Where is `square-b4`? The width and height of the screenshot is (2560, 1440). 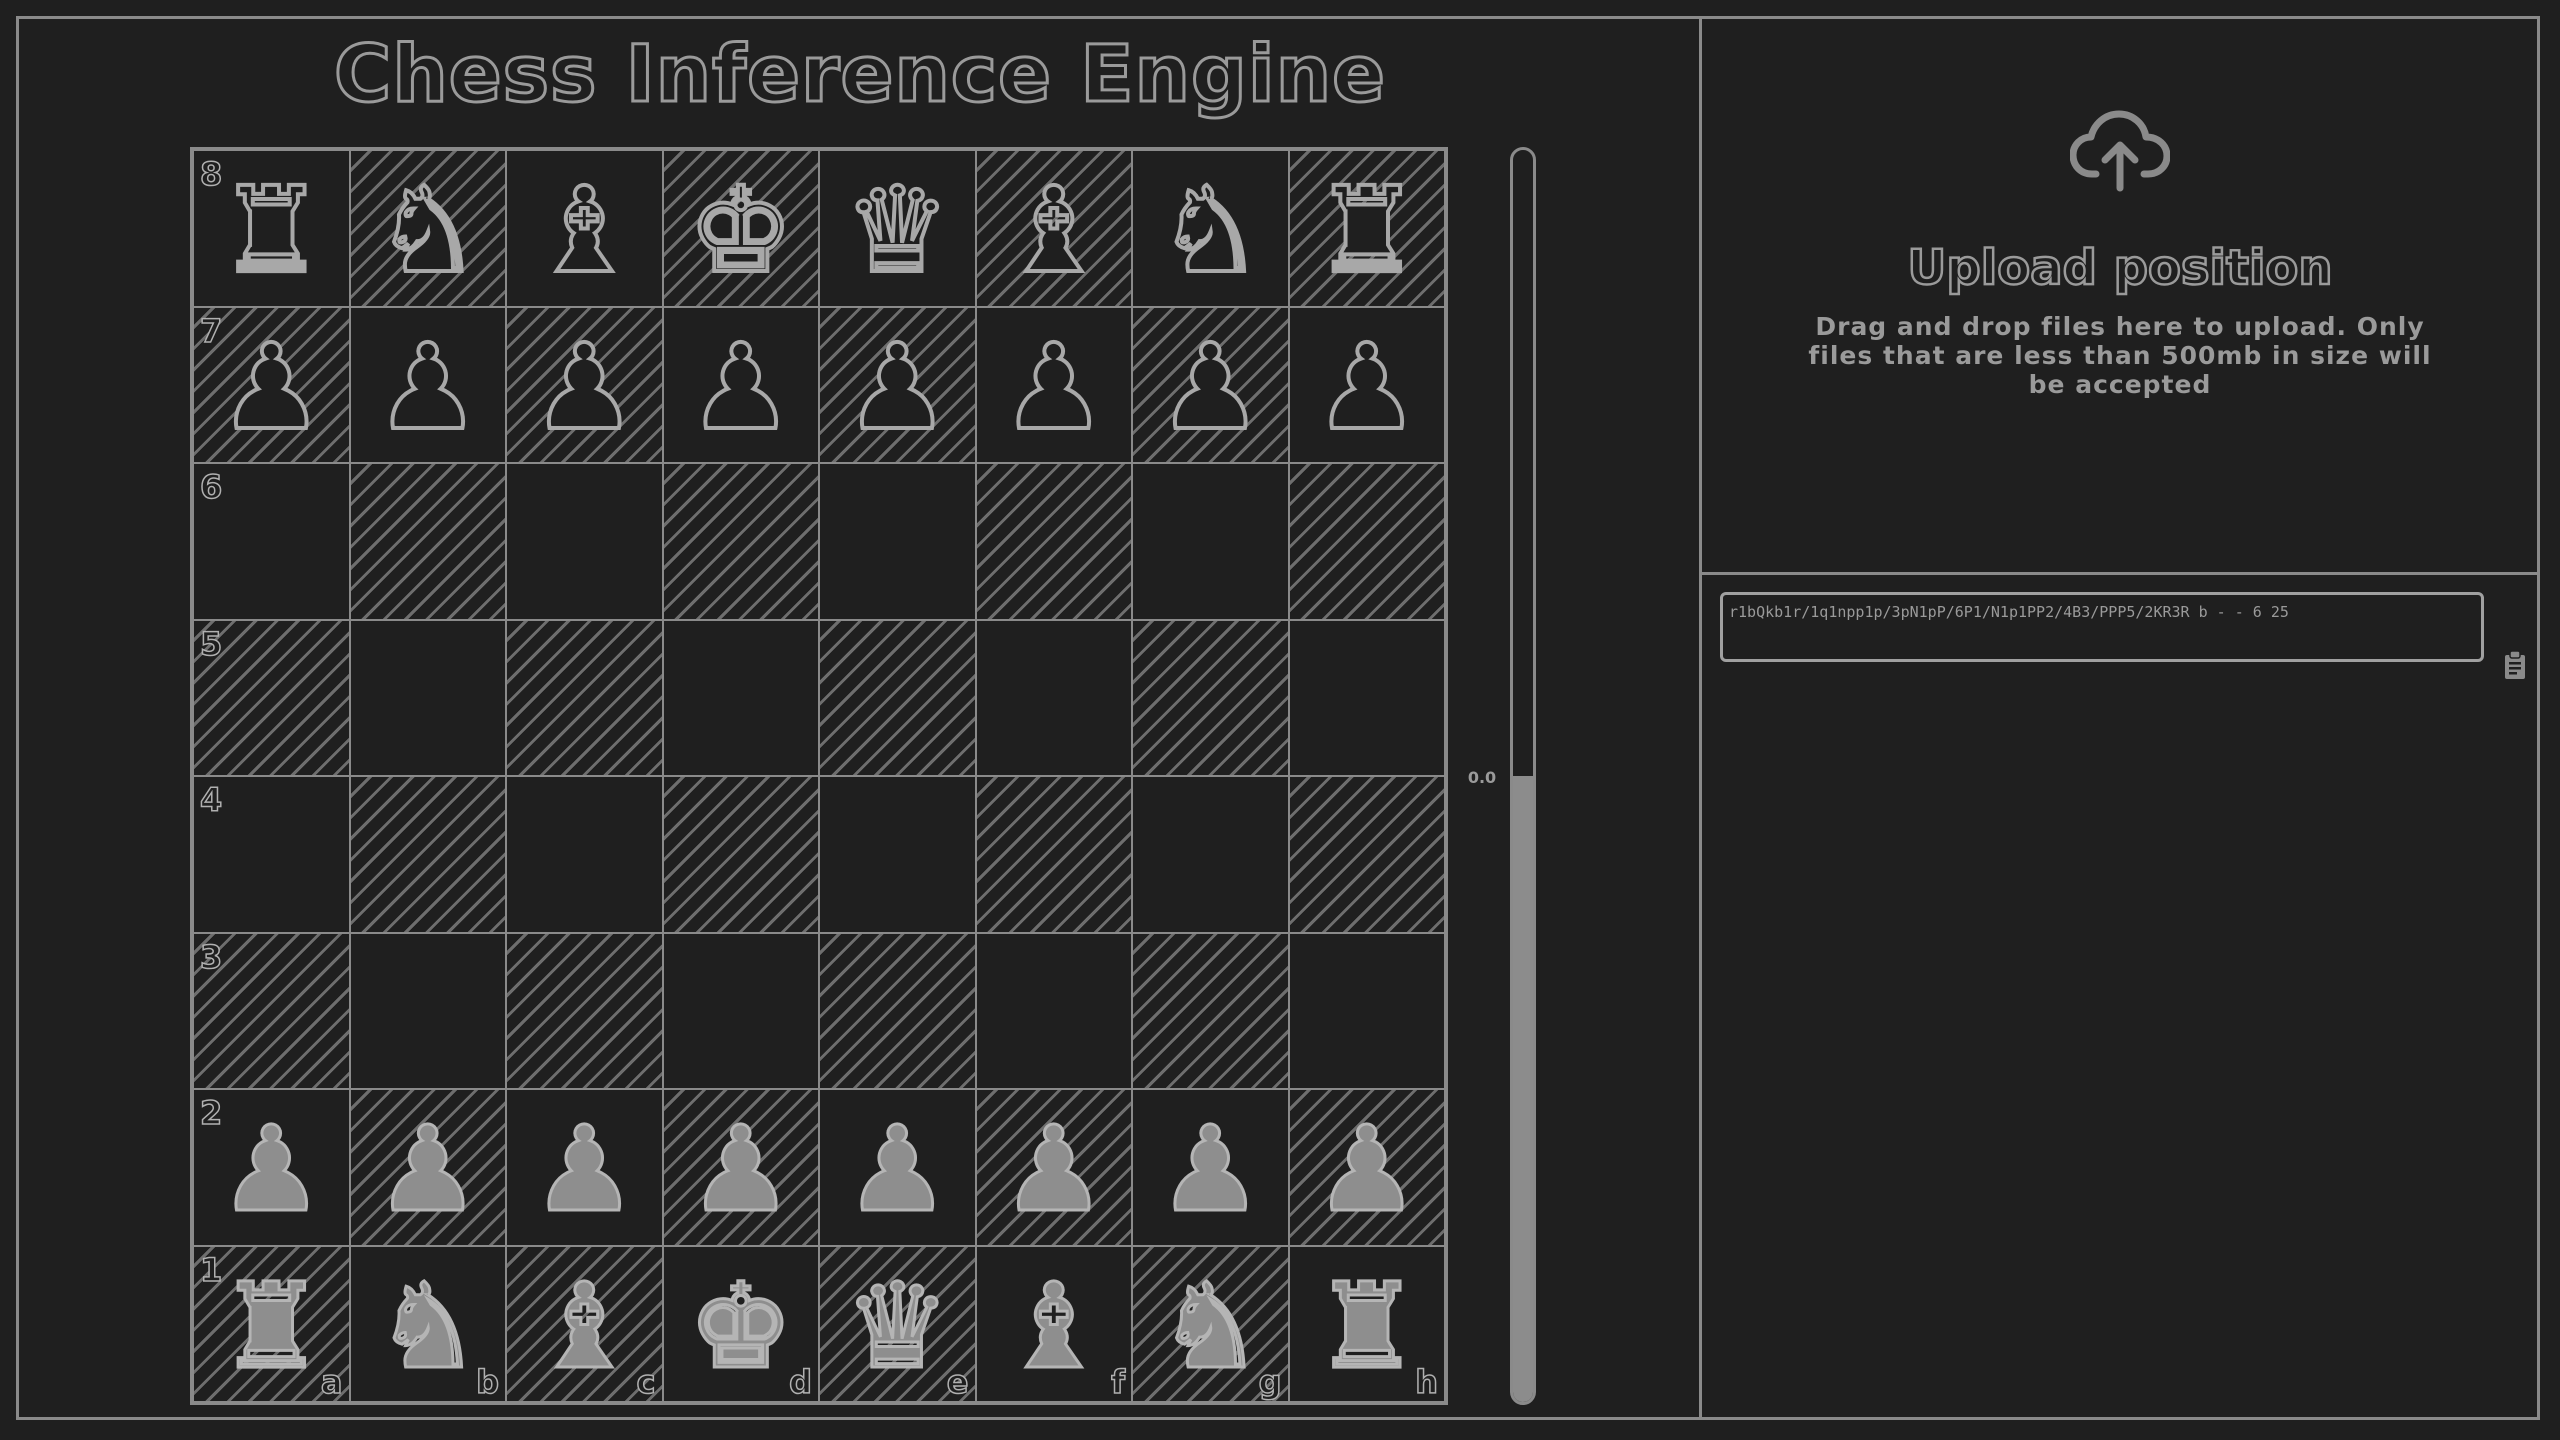
square-b4 is located at coordinates (427, 854).